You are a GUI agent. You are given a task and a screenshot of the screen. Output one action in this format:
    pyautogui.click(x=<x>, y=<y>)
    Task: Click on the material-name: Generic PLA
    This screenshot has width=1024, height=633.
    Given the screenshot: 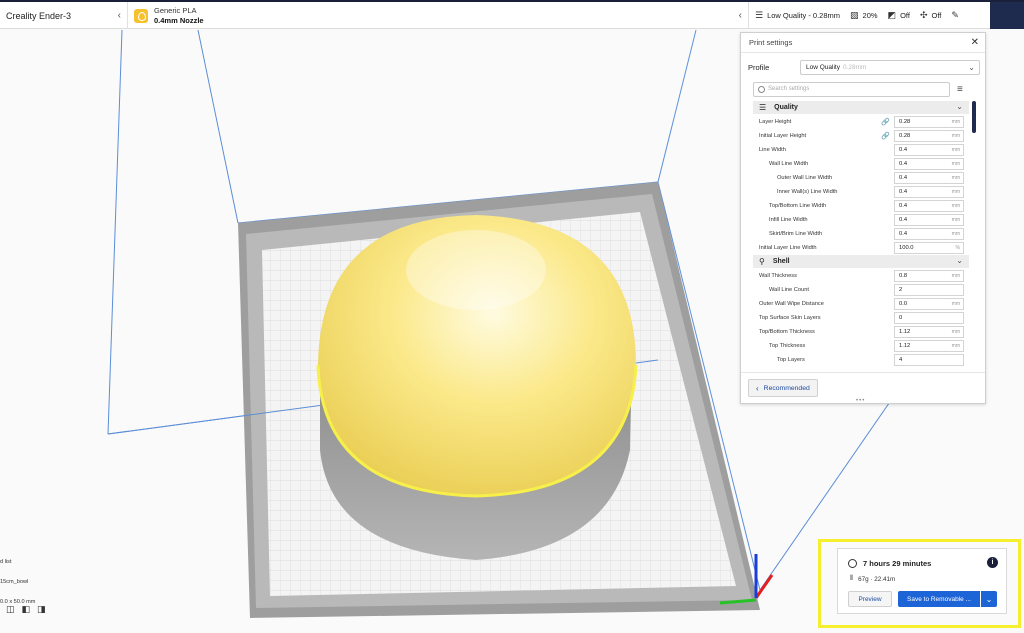 What is the action you would take?
    pyautogui.click(x=175, y=10)
    